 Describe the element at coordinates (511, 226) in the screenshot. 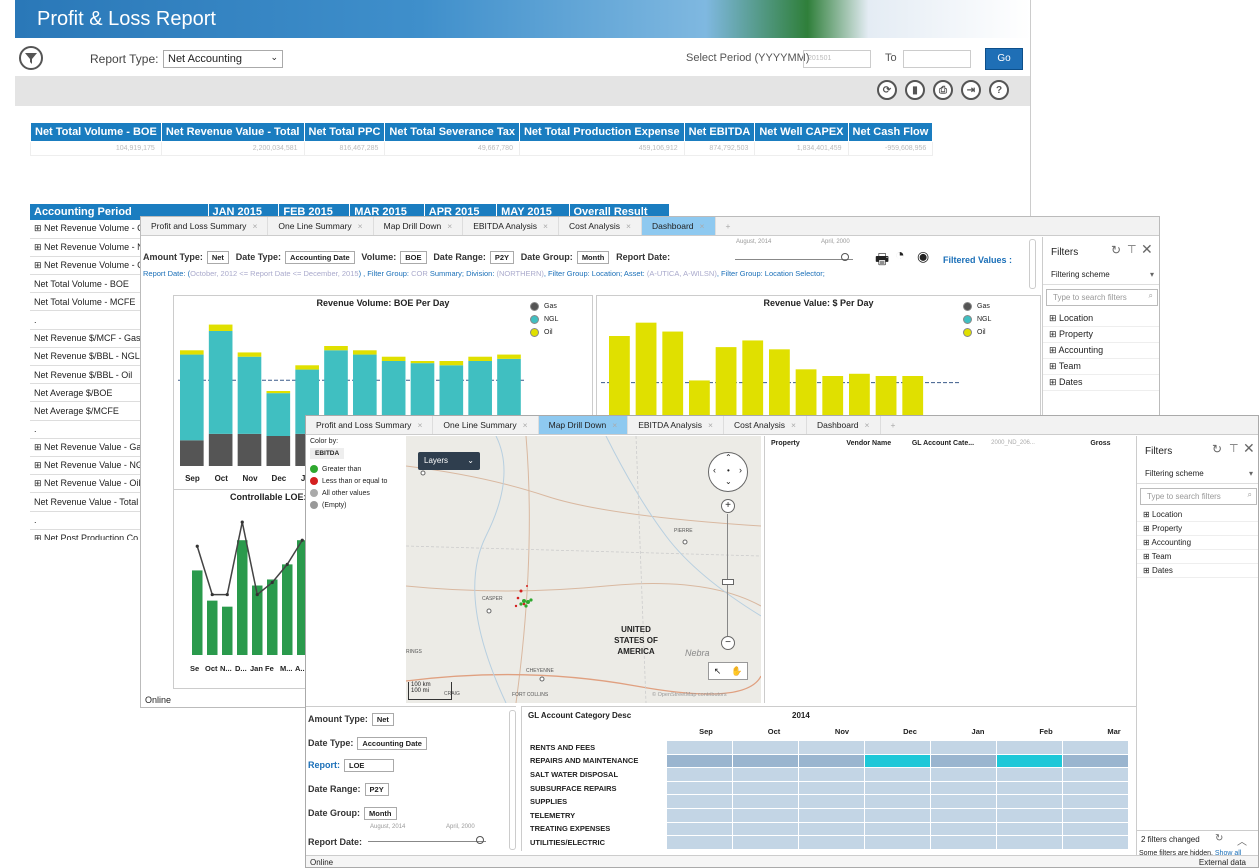

I see `tab-ebitda-analysis: EBITDA Analysis ×` at that location.